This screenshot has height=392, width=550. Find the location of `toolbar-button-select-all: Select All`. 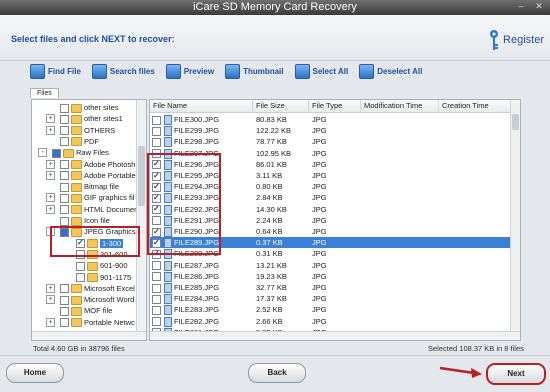

toolbar-button-select-all: Select All is located at coordinates (321, 71).